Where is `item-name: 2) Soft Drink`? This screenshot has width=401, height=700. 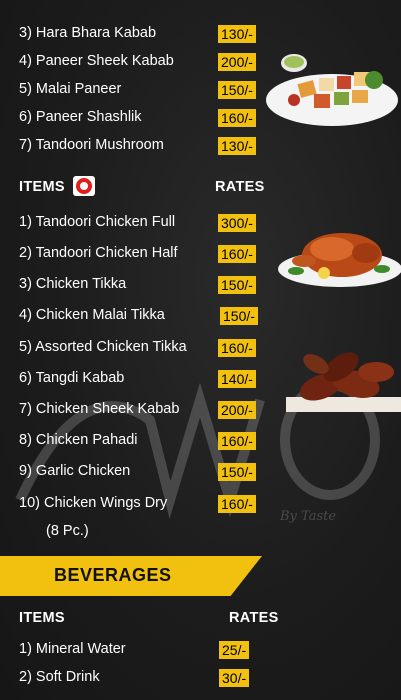 item-name: 2) Soft Drink is located at coordinates (59, 677).